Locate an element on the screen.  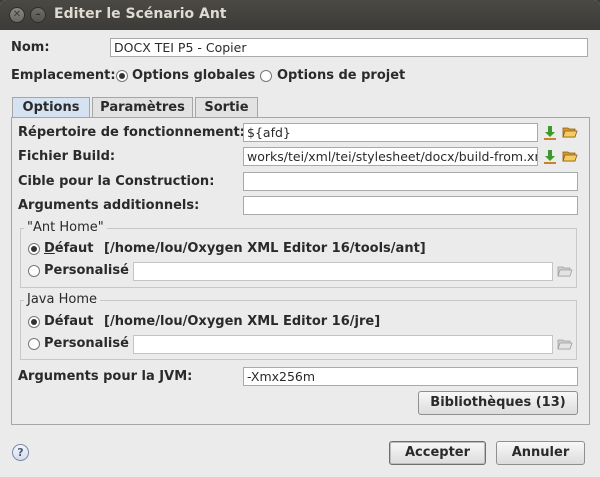
location-global-label: Options globales is located at coordinates (193, 75).